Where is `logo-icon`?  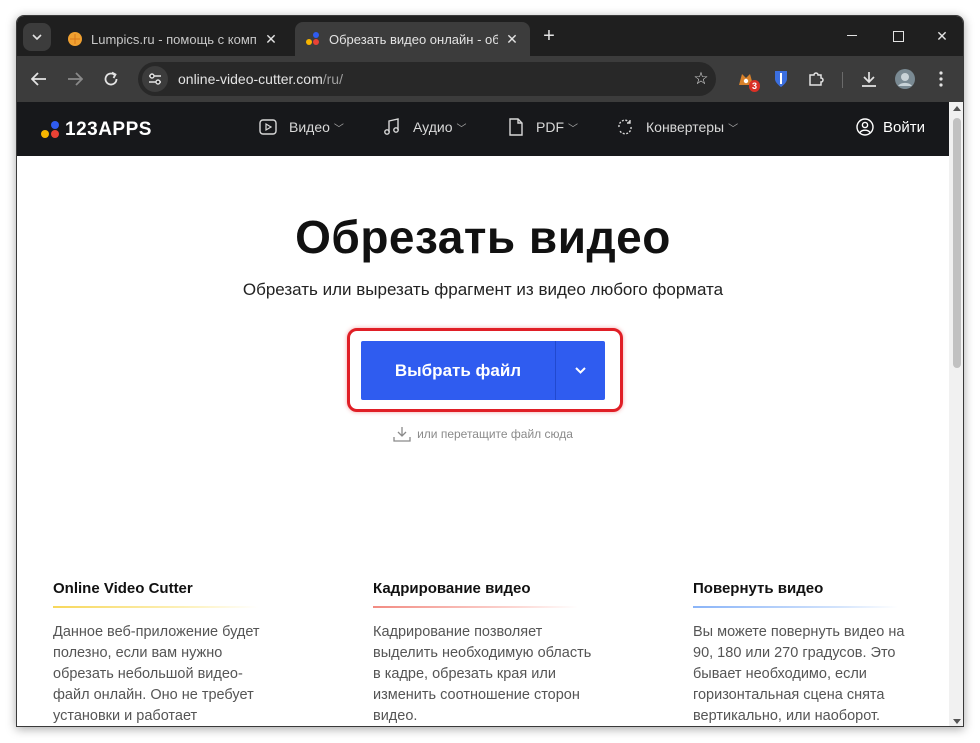 logo-icon is located at coordinates (51, 130).